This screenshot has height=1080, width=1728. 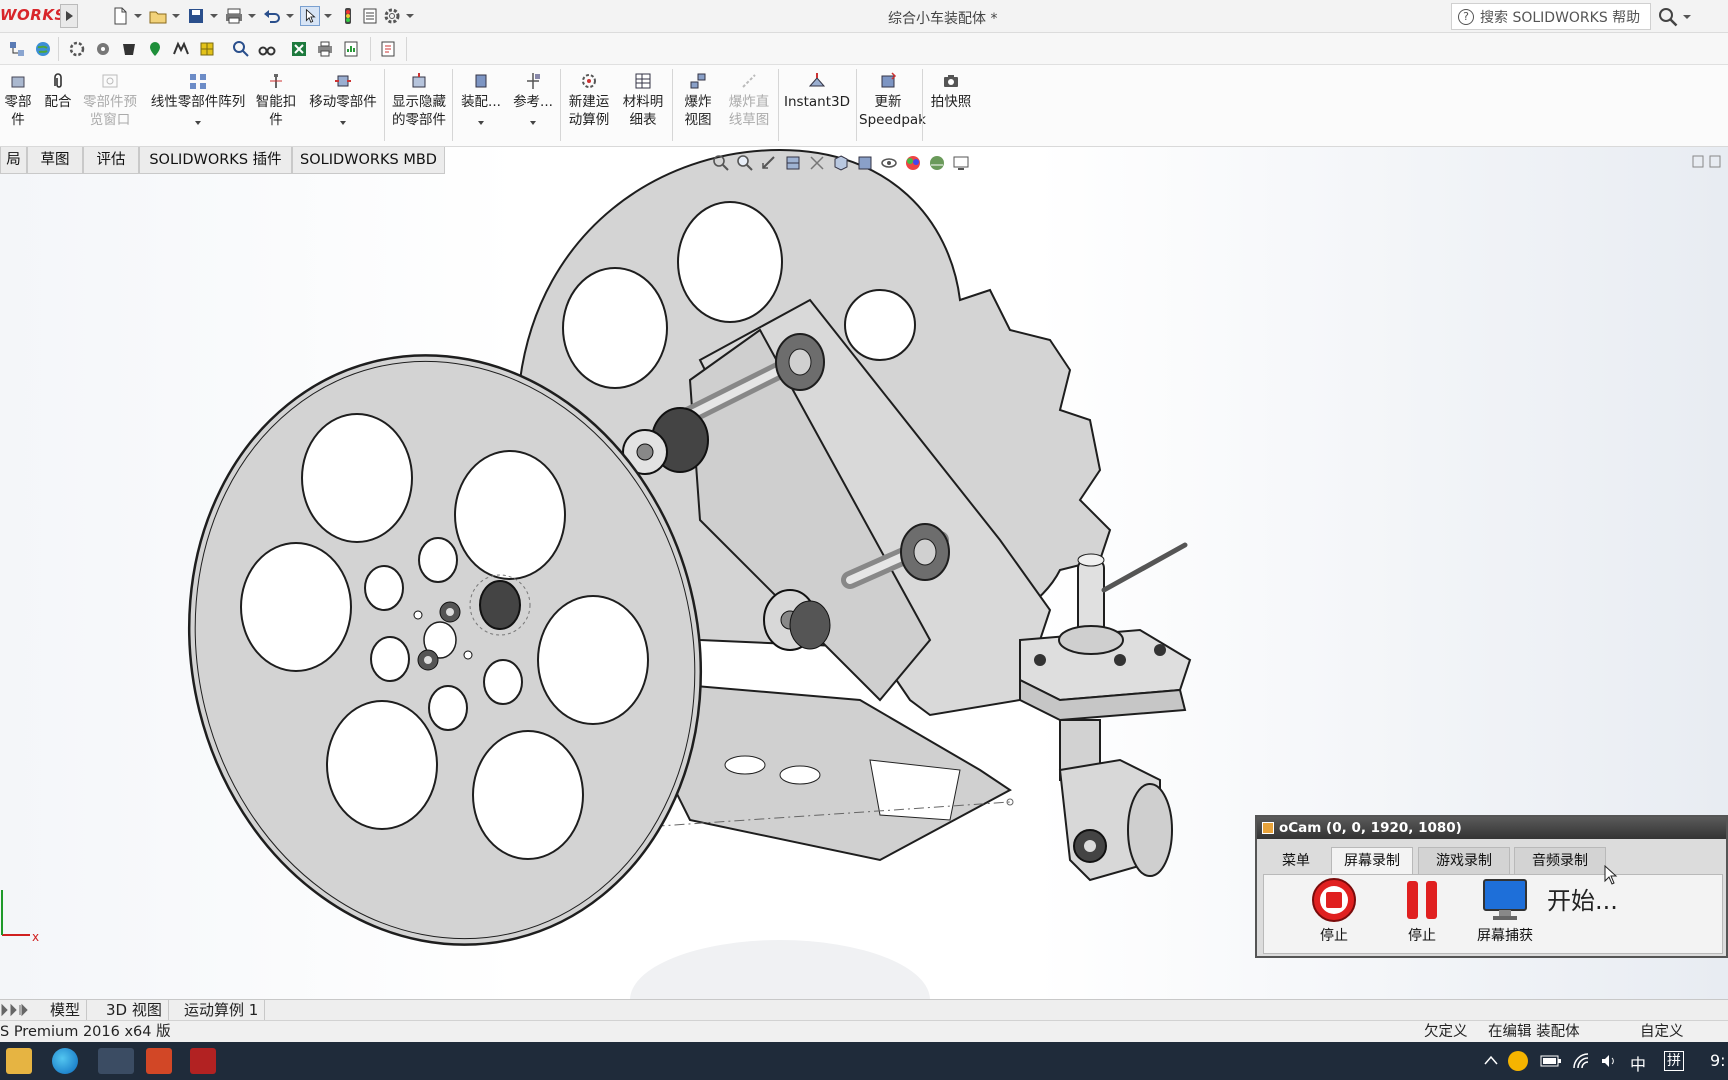 What do you see at coordinates (19, 1061) in the screenshot?
I see `file-explorer-icon` at bounding box center [19, 1061].